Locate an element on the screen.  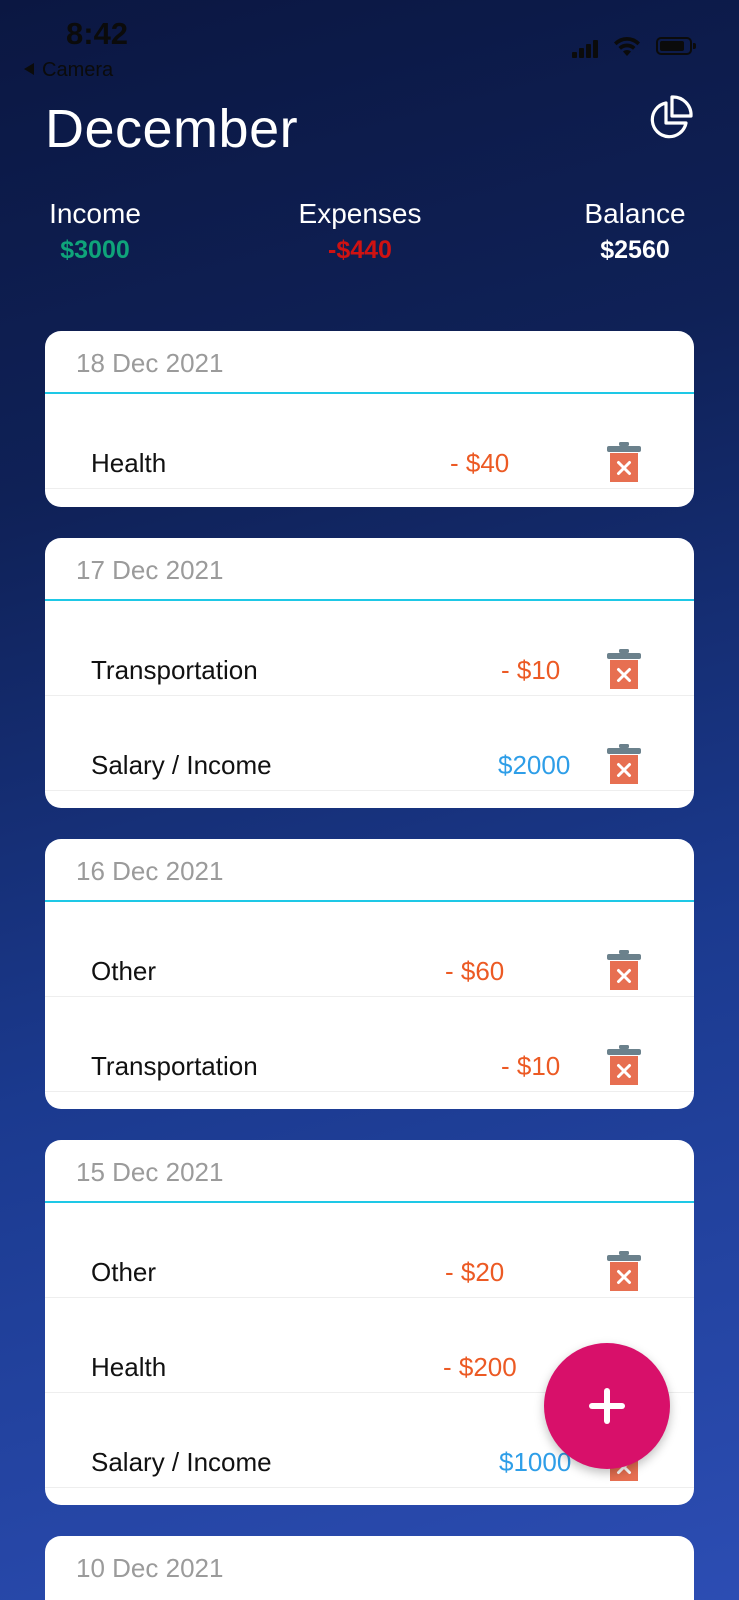
transaction-row: Salary / Income $2000 is located at coordinates (369, 743).